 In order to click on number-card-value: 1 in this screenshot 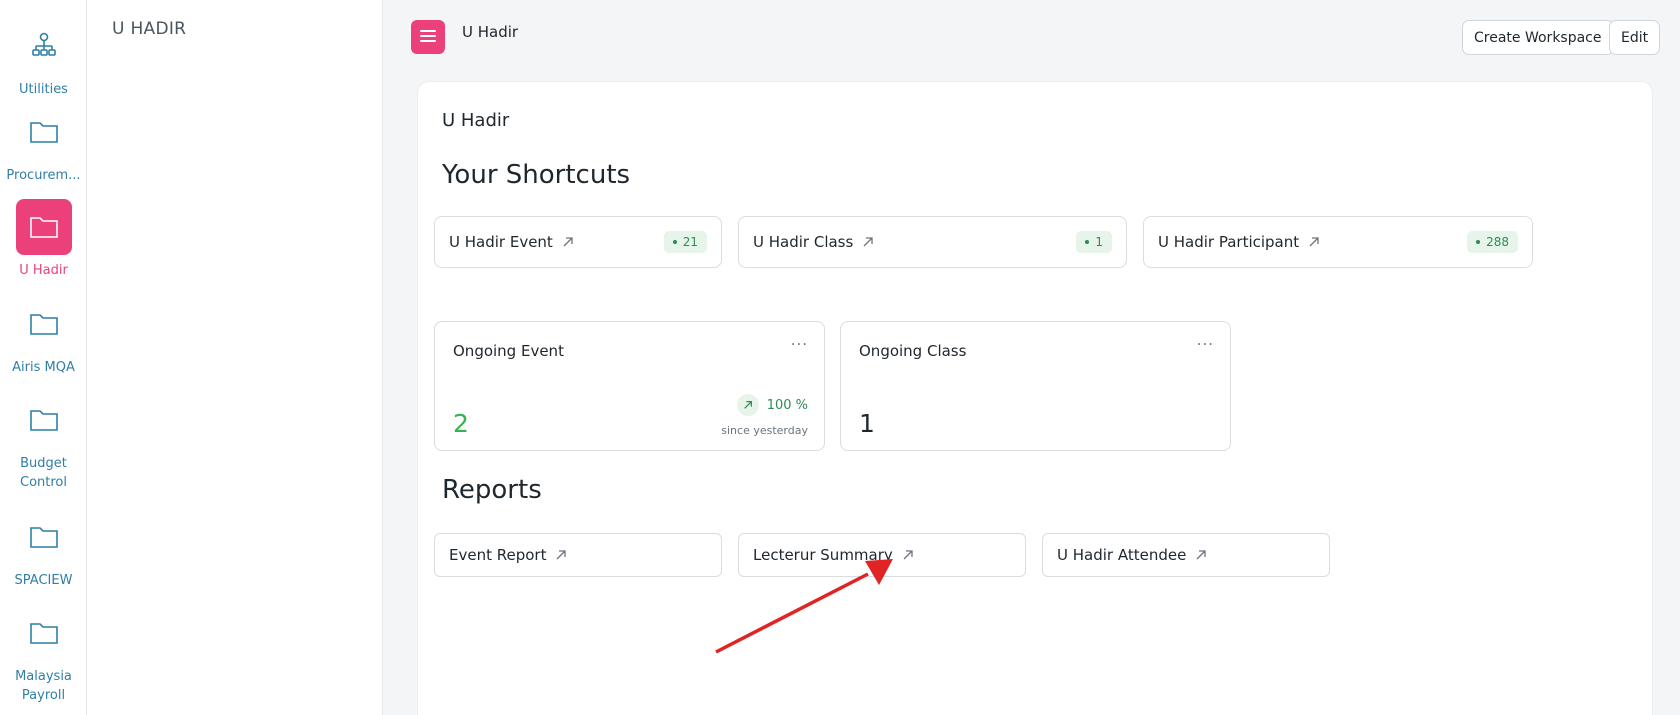, I will do `click(867, 423)`.